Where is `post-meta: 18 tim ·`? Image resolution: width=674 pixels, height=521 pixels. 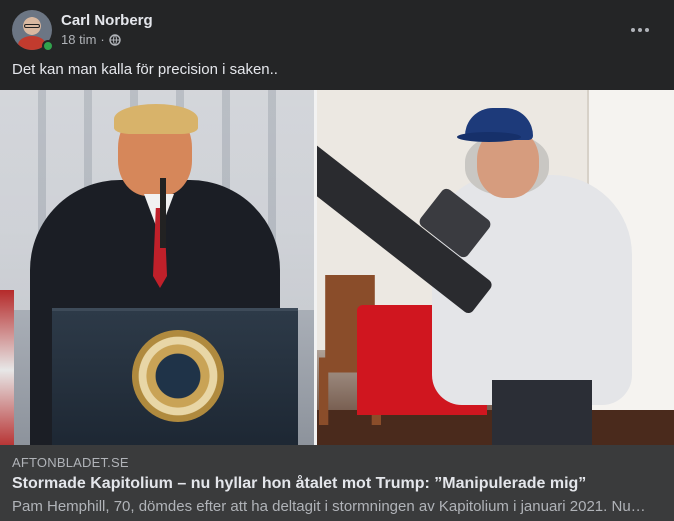 post-meta: 18 tim · is located at coordinates (91, 39).